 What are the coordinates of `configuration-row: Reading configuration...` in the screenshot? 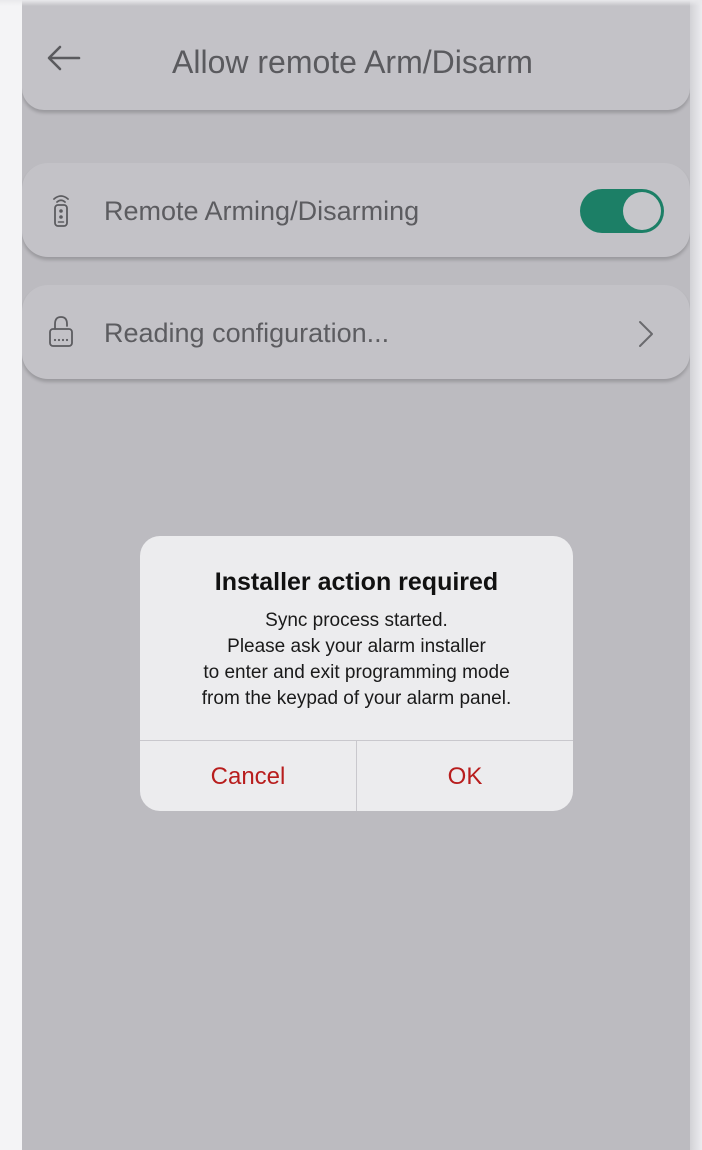 It's located at (356, 332).